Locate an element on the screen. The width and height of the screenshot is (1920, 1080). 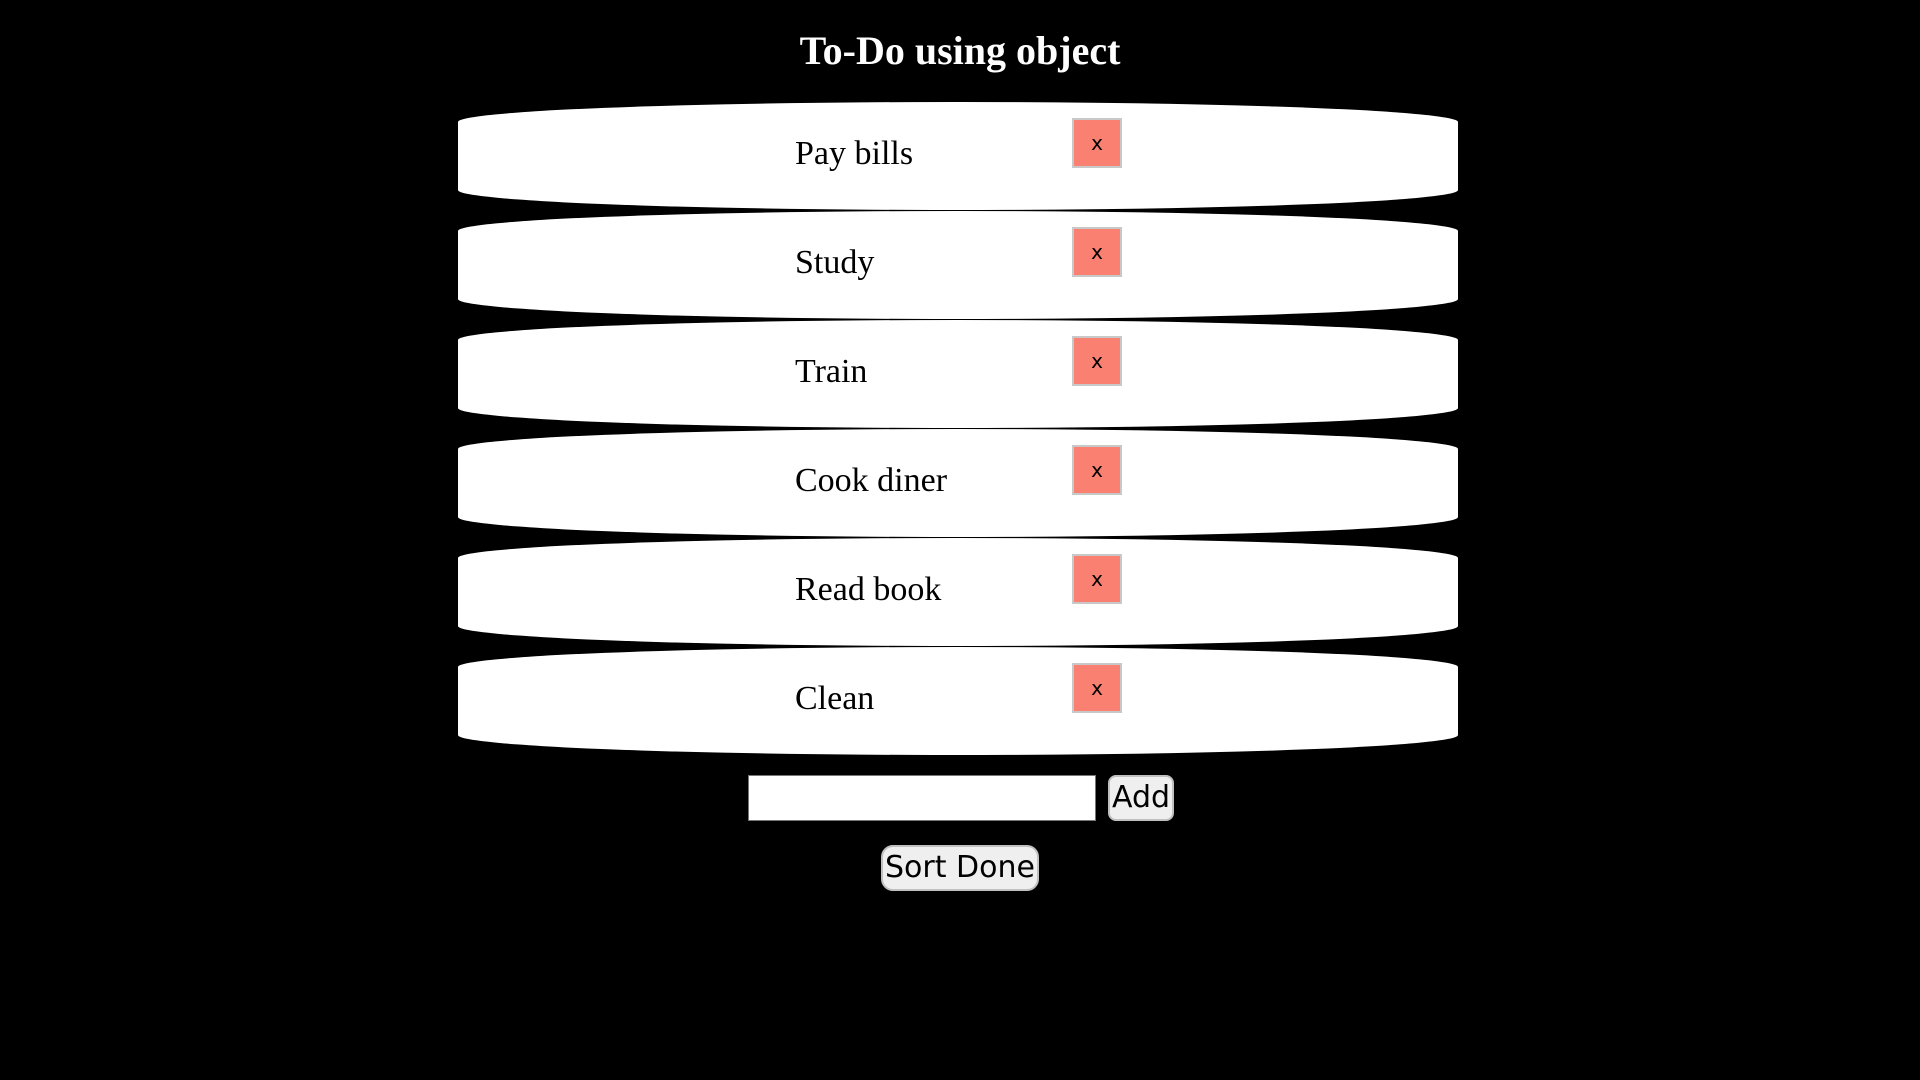
todo-item: Study x is located at coordinates (958, 265).